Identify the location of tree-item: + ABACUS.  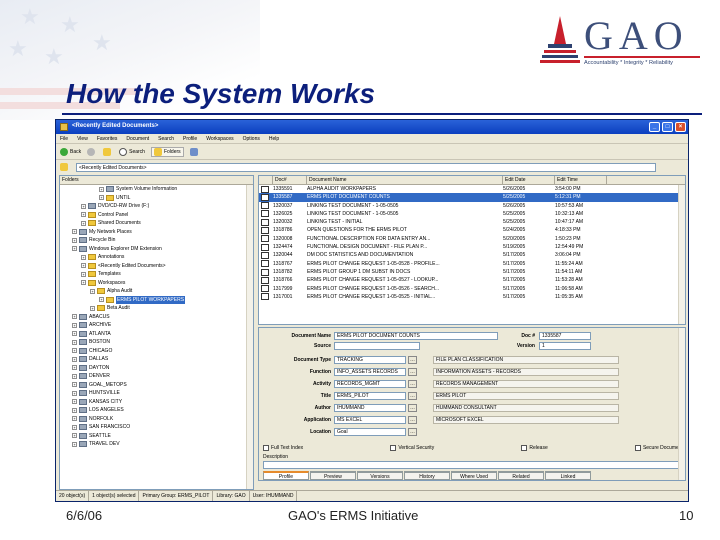
(156, 317).